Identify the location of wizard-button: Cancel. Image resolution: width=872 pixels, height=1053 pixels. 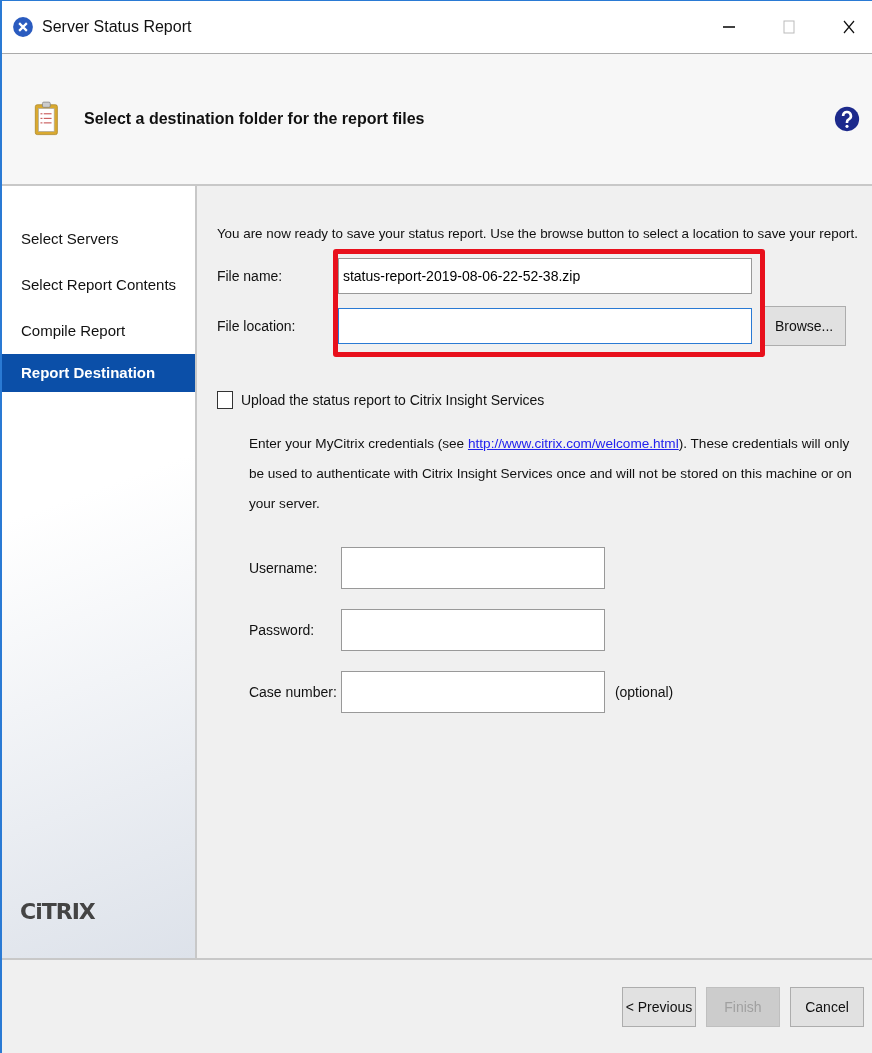
(827, 1006).